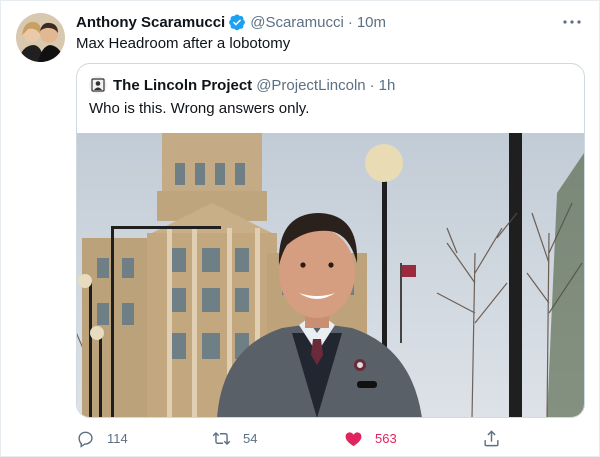  Describe the element at coordinates (250, 438) in the screenshot. I see `retweet-count: 54` at that location.